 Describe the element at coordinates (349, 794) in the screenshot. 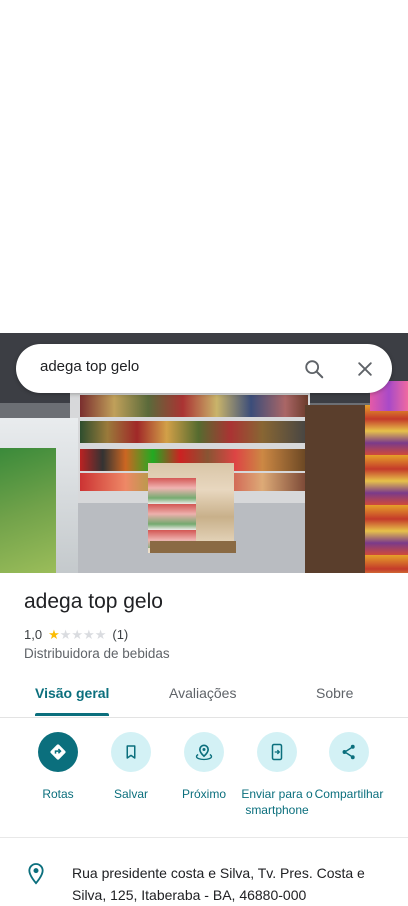

I see `share-label: Compartilhar` at that location.